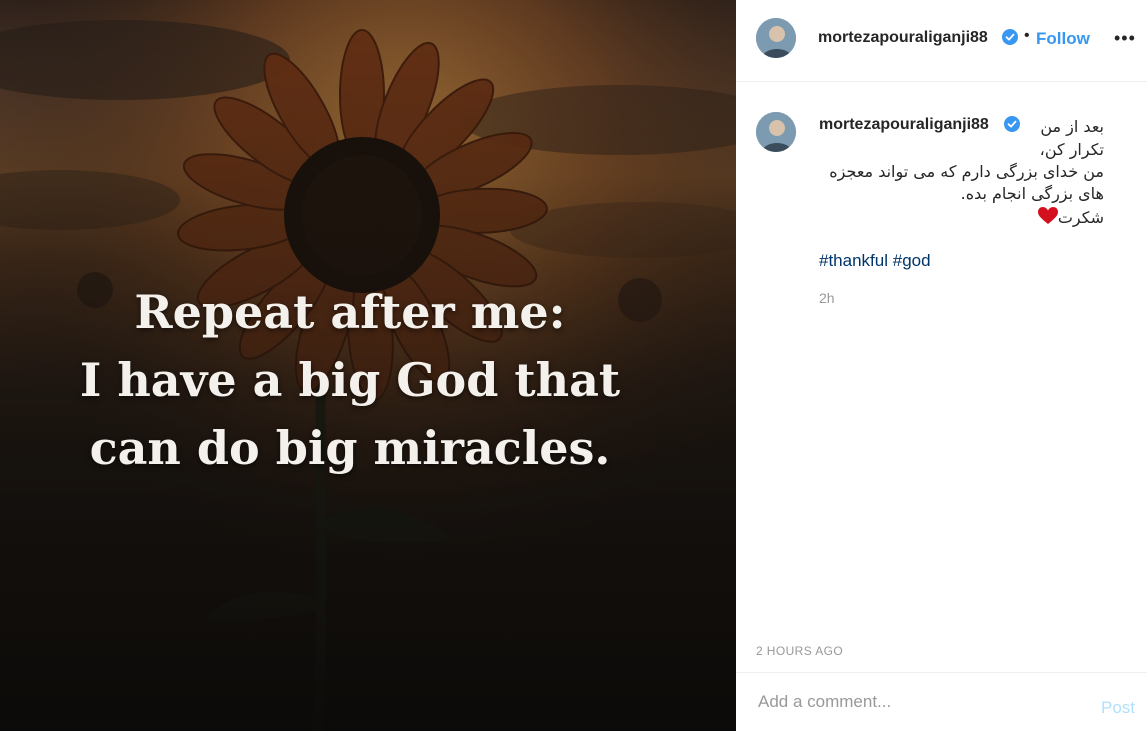 The width and height of the screenshot is (1147, 731). I want to click on caption-line: های بزرگی انجام بده., so click(1032, 193).